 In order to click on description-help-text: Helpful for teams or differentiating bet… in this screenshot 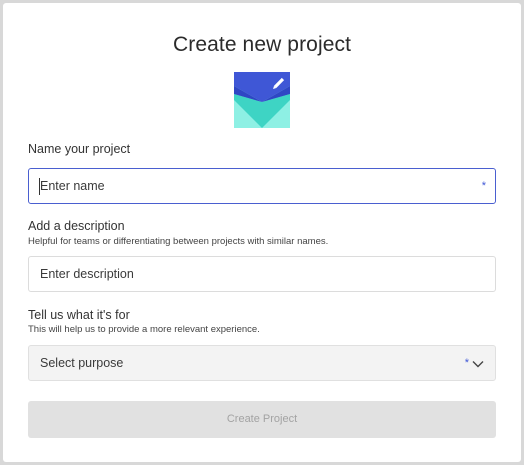, I will do `click(178, 241)`.